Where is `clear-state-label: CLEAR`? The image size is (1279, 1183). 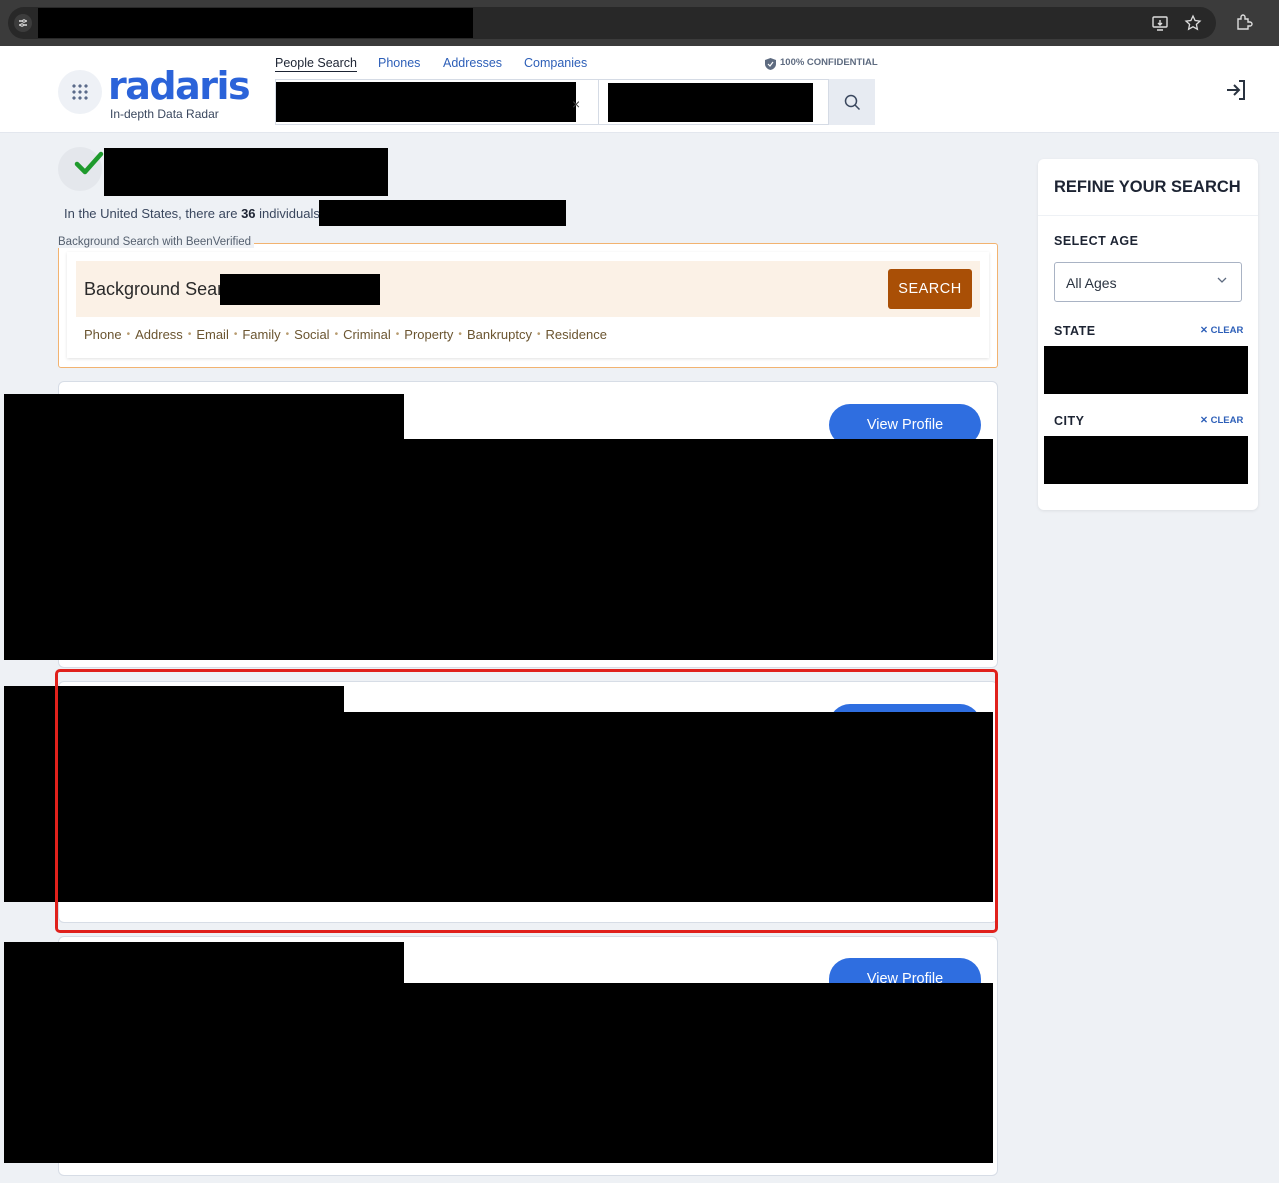 clear-state-label: CLEAR is located at coordinates (1227, 330).